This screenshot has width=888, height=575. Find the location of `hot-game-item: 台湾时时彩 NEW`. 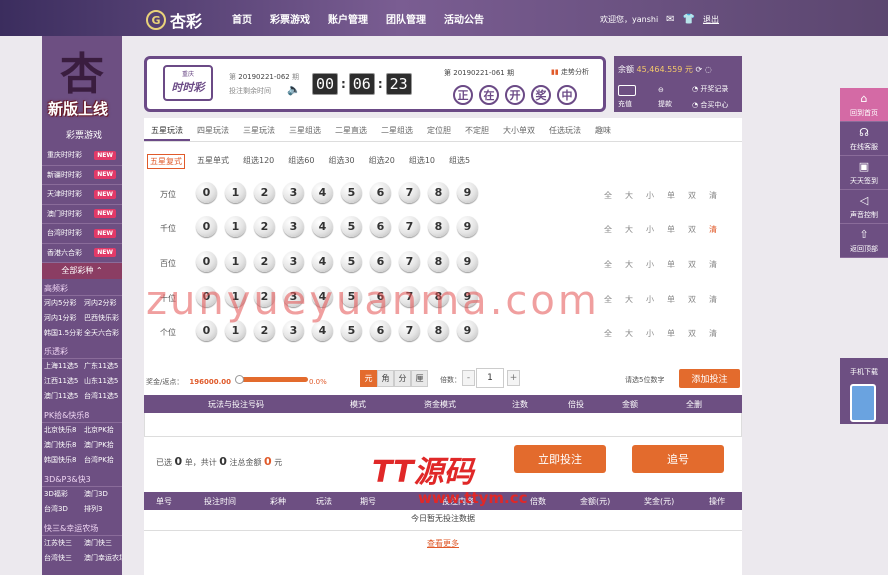

hot-game-item: 台湾时时彩 NEW is located at coordinates (82, 234).